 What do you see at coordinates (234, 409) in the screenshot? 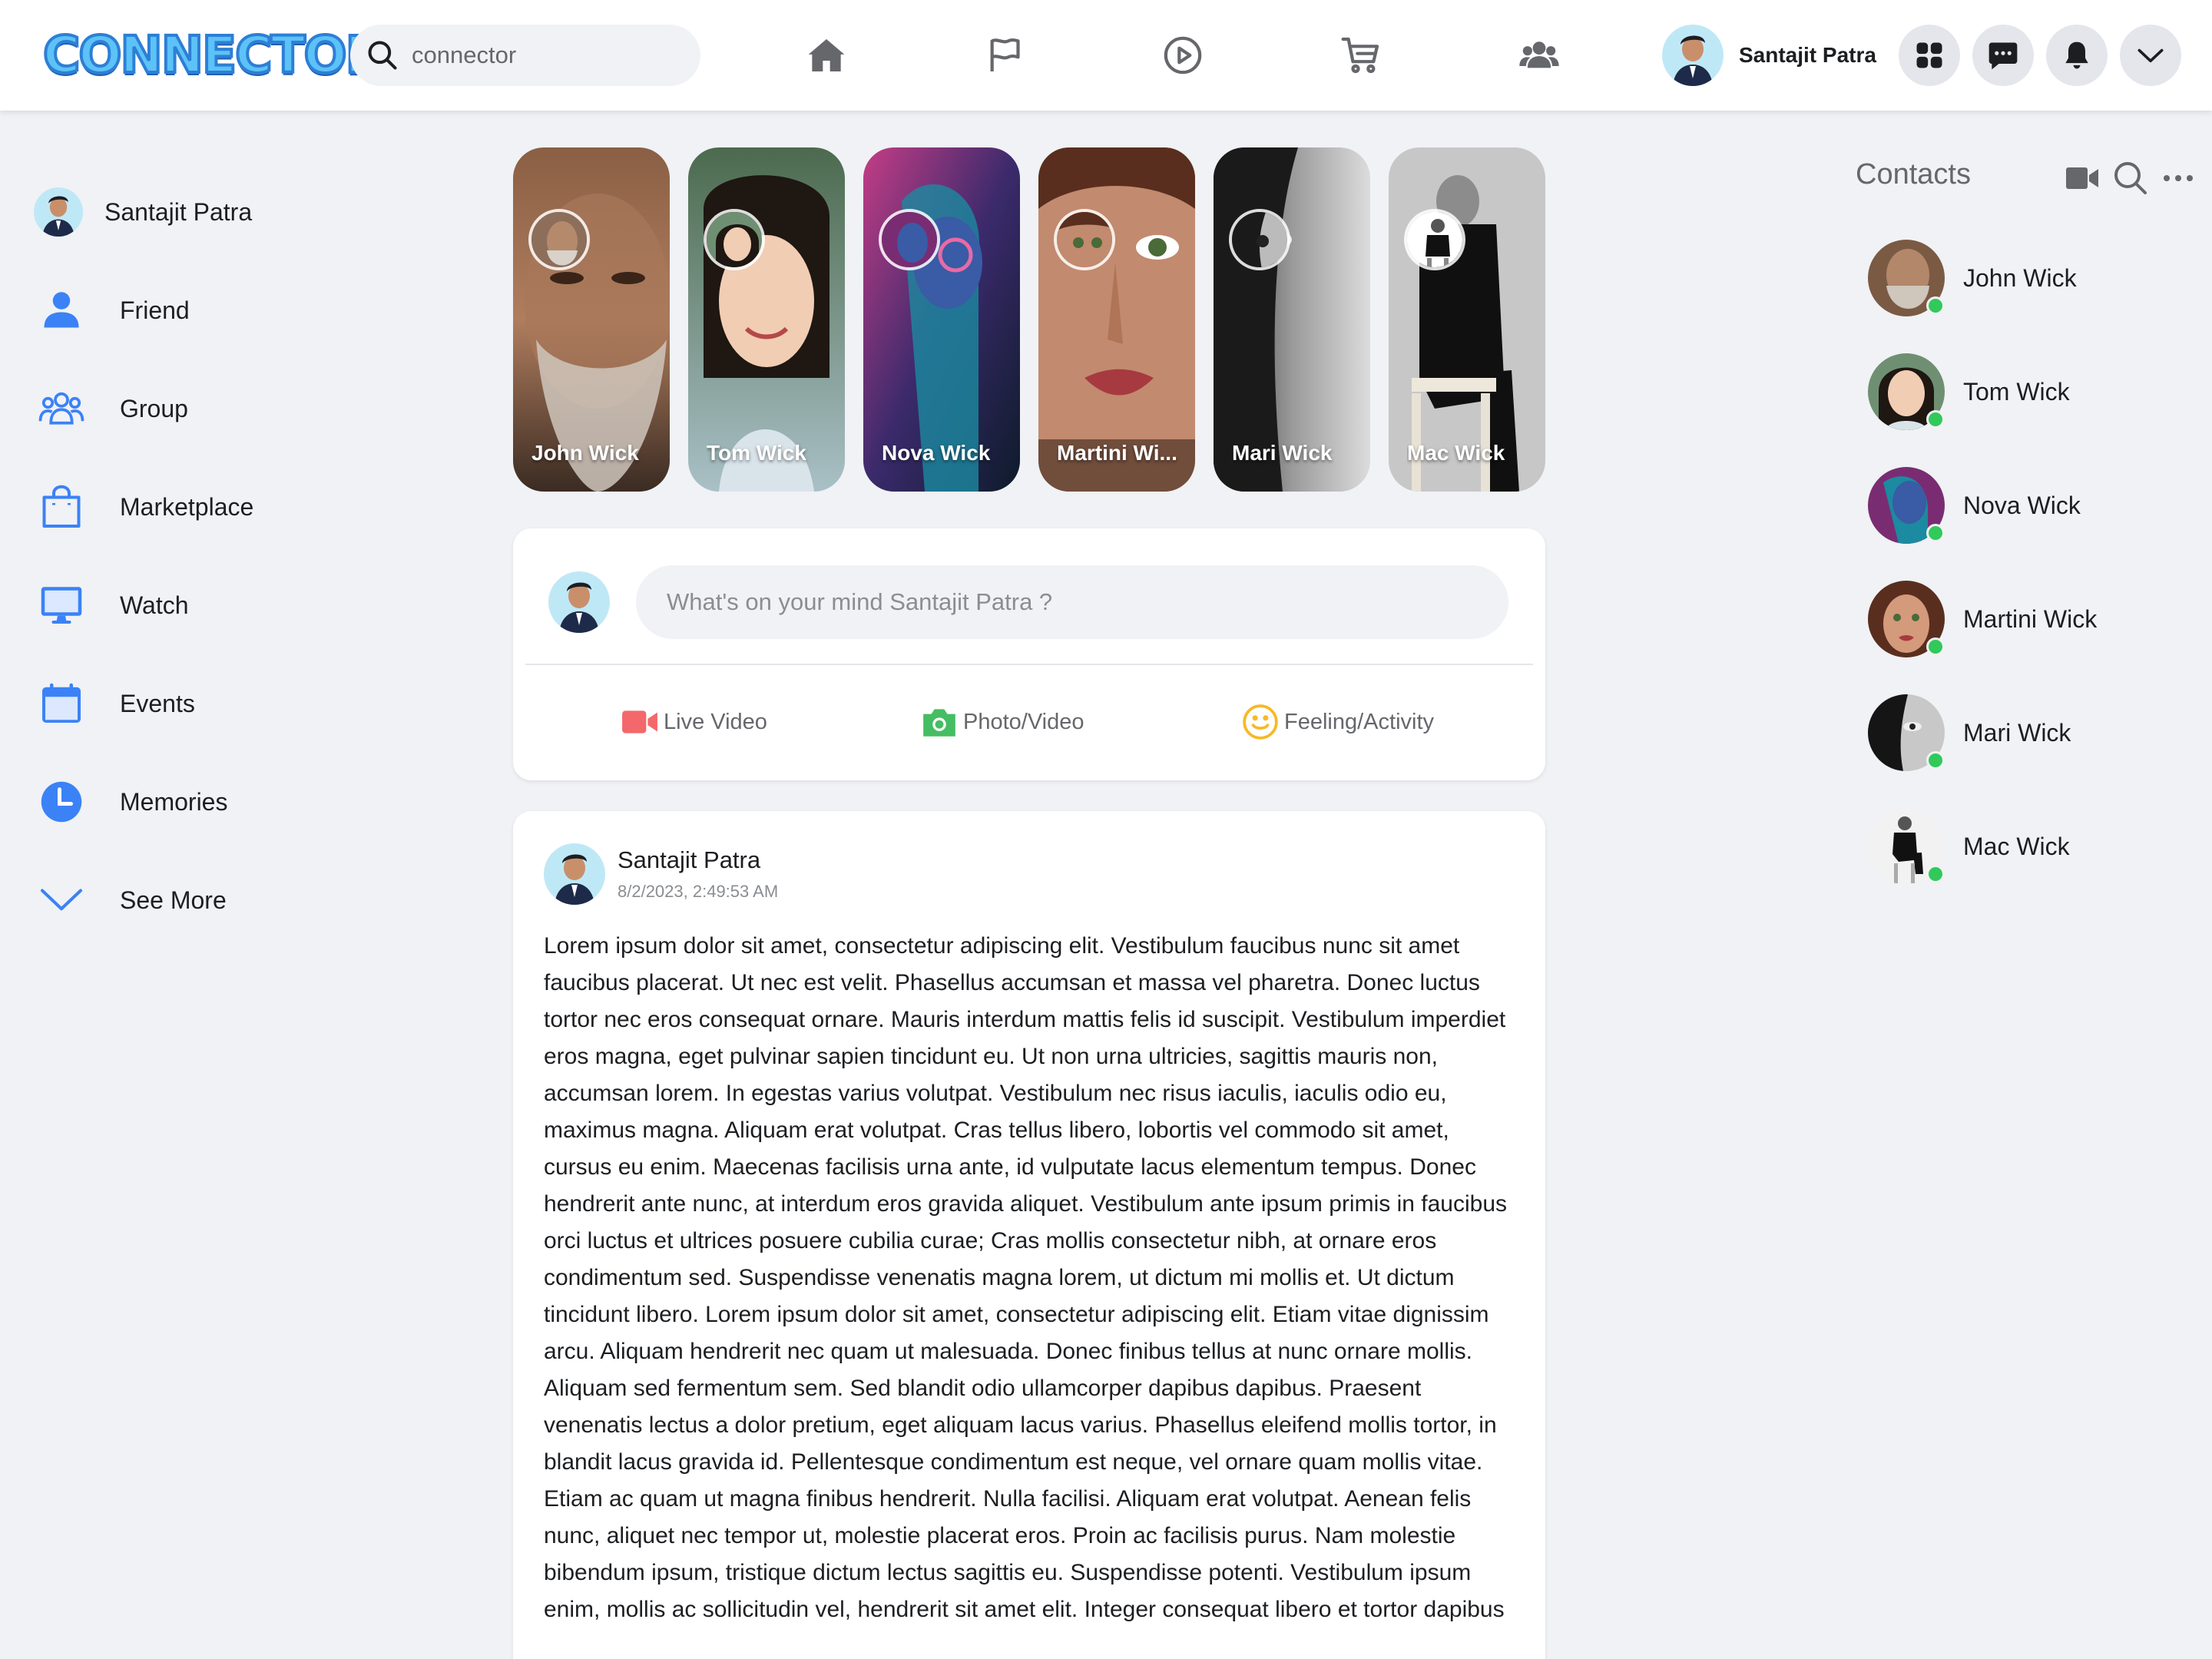
I see `sidebar-item-group: Group` at bounding box center [234, 409].